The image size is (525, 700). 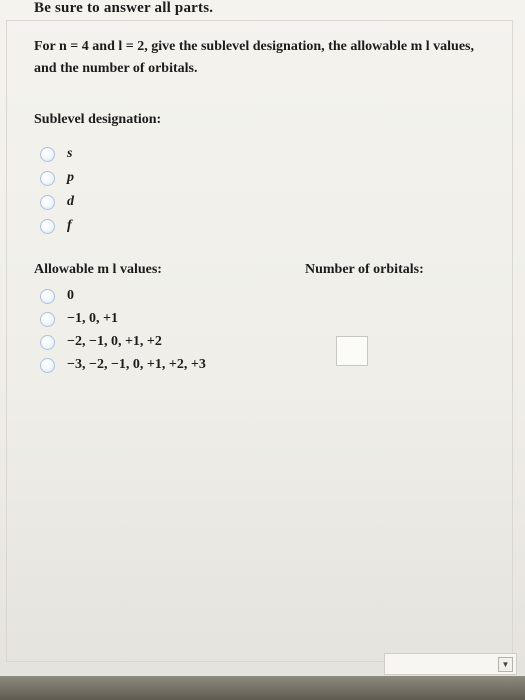 What do you see at coordinates (98, 119) in the screenshot?
I see `sublevel-label: Sublevel designation:` at bounding box center [98, 119].